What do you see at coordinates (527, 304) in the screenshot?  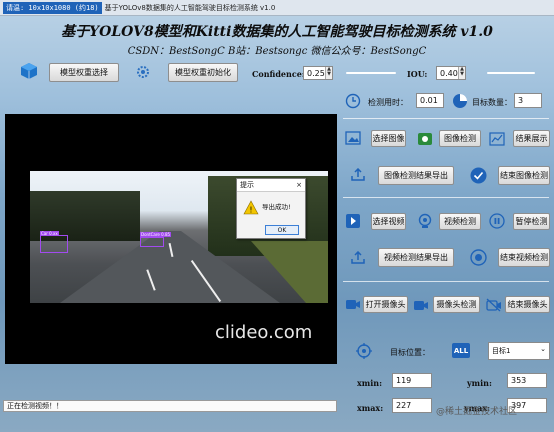 I see `end-camera-button: 结束摄像头` at bounding box center [527, 304].